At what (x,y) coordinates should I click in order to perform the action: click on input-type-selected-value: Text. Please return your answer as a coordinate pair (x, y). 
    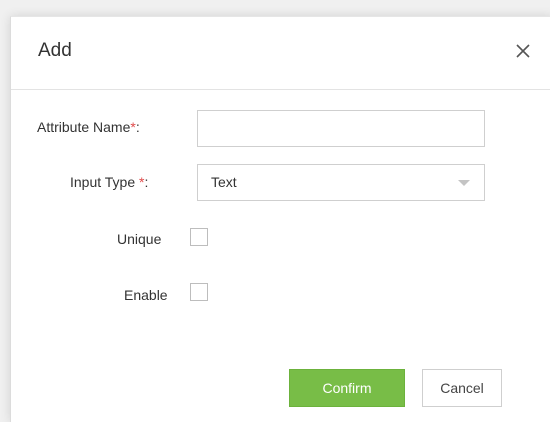
    Looking at the image, I should click on (224, 182).